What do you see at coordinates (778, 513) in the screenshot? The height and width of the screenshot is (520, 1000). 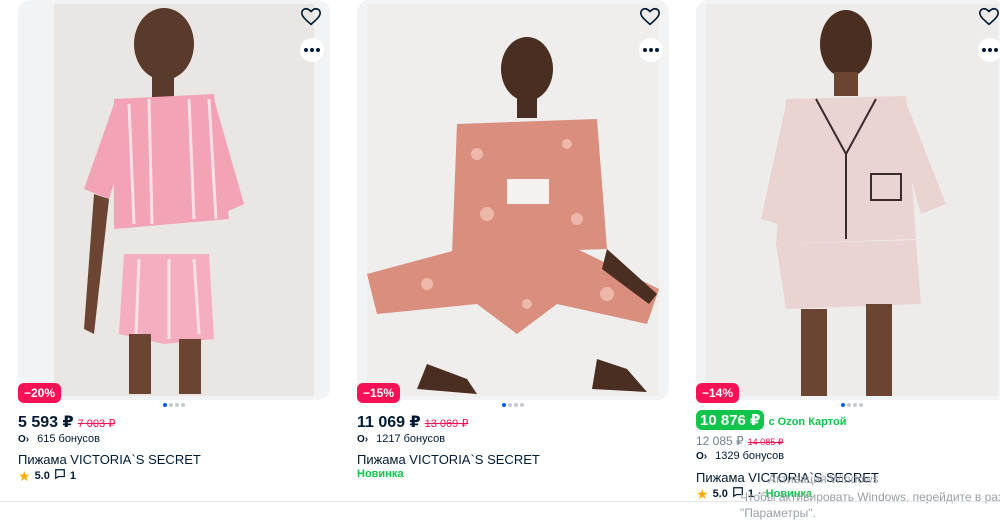 I see `windows-watermark-text-2: "Параметры".` at bounding box center [778, 513].